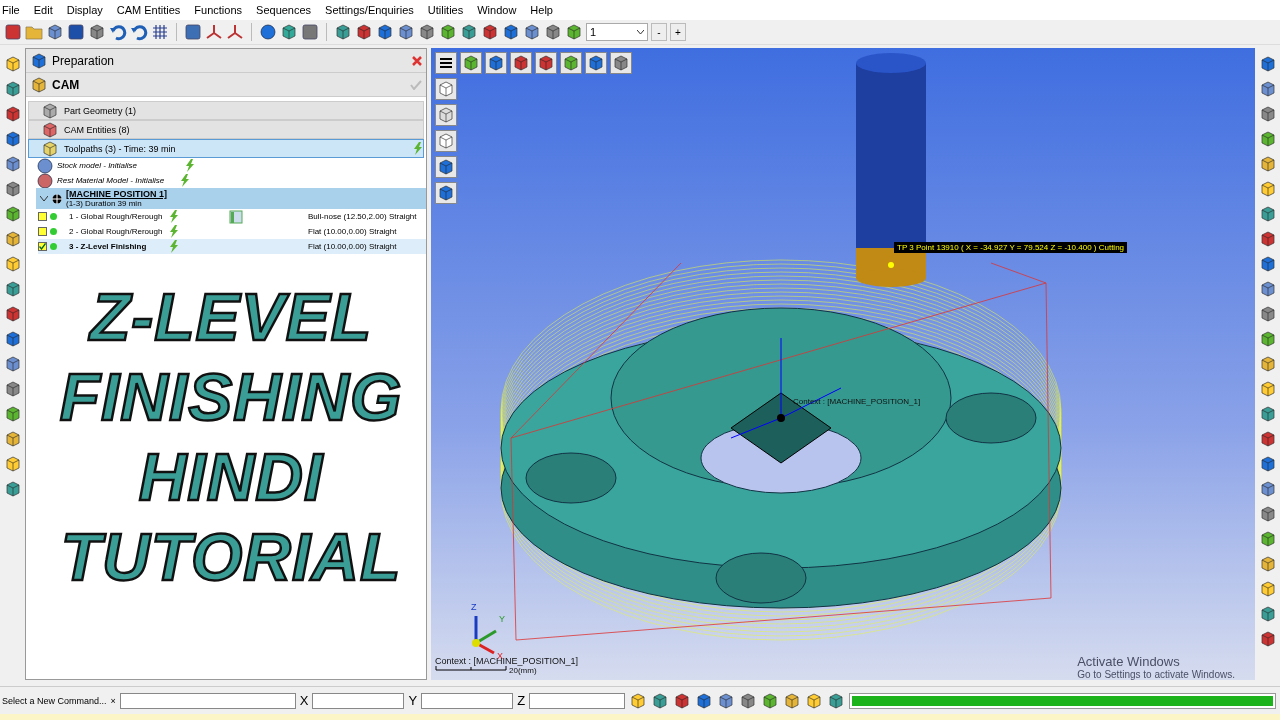 The image size is (1280, 720). I want to click on view-select: 1, so click(617, 32).